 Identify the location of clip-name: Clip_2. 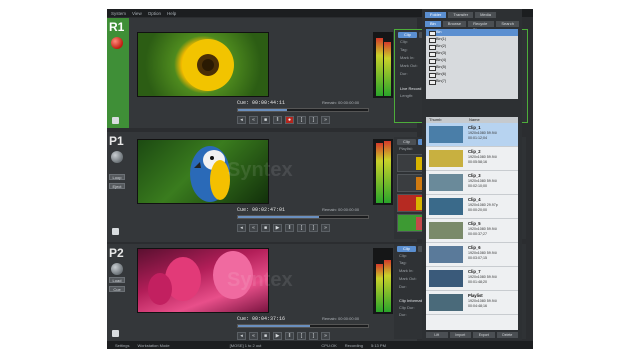
(474, 151).